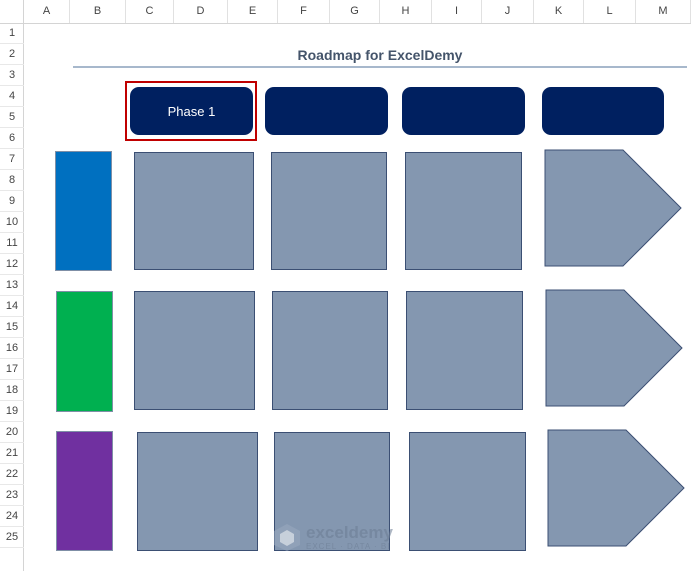  I want to click on task-box-r1-c3, so click(463, 211).